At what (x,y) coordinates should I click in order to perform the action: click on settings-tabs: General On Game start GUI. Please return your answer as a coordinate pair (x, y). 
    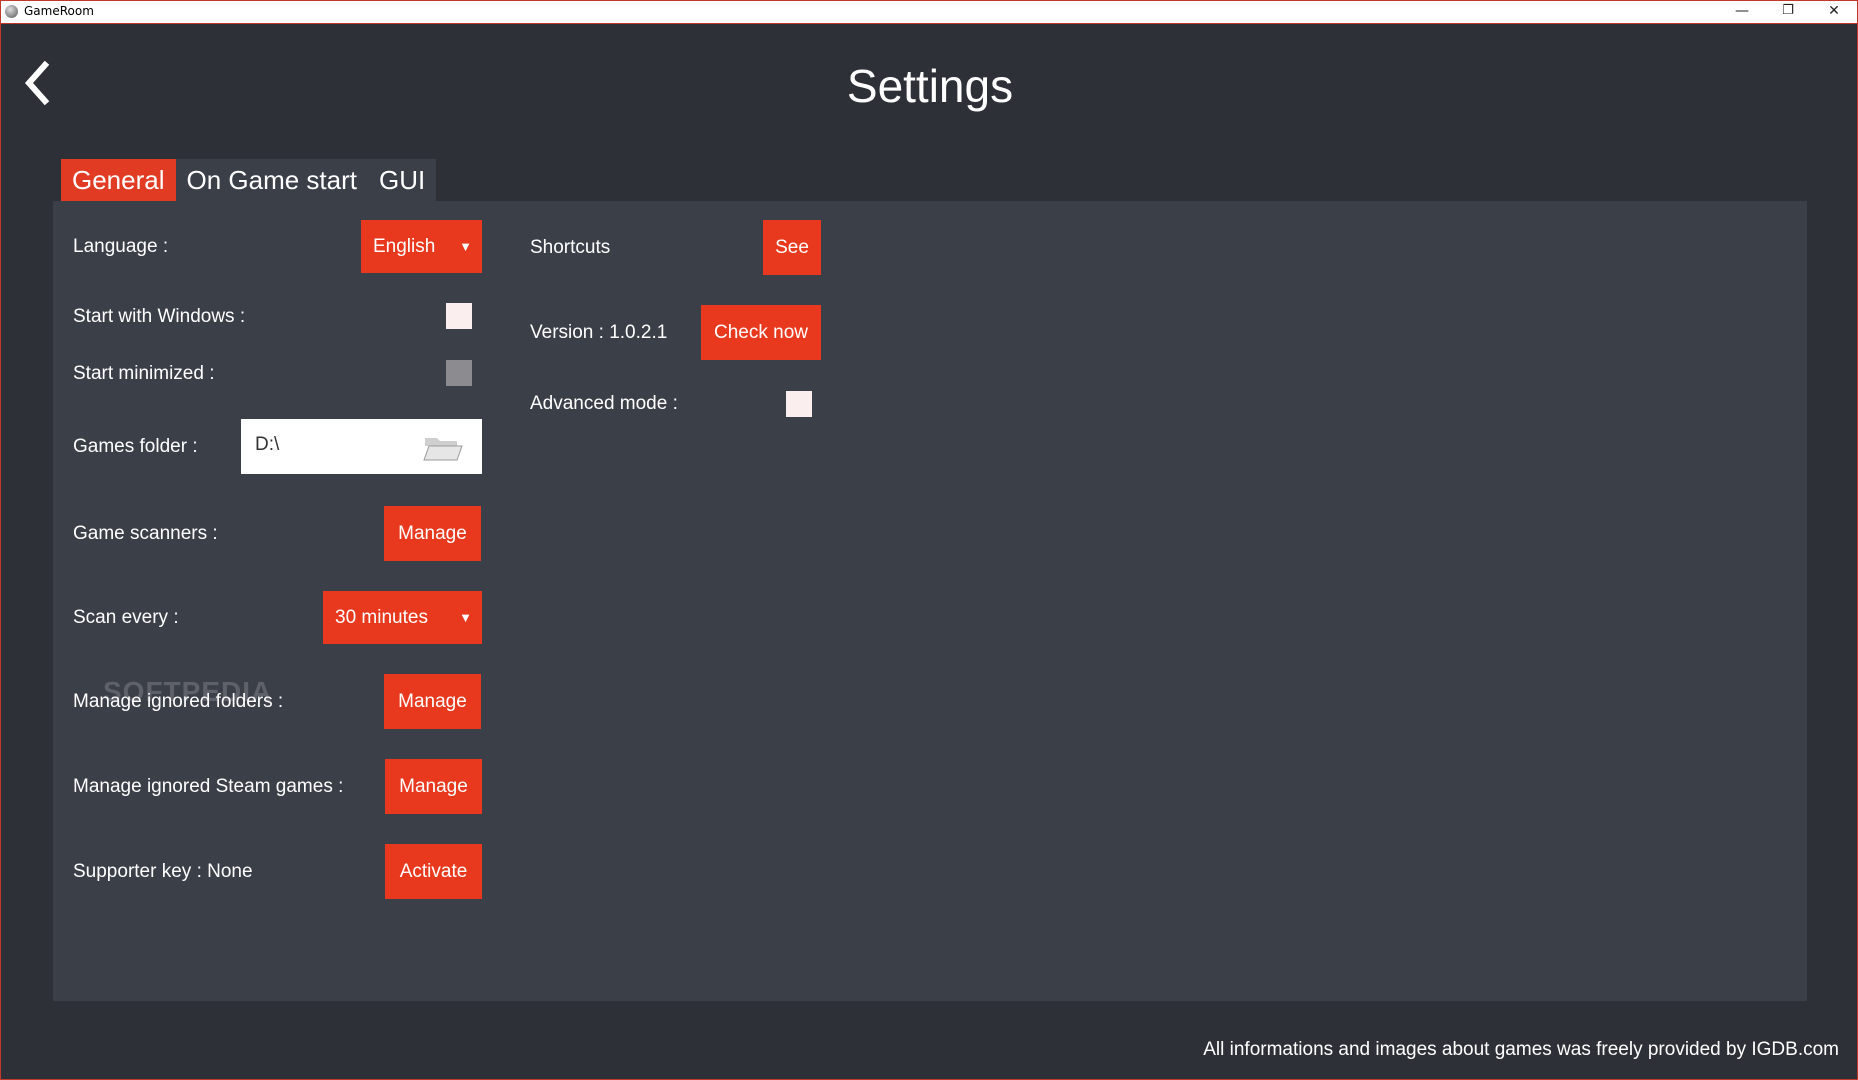
    Looking at the image, I should click on (249, 180).